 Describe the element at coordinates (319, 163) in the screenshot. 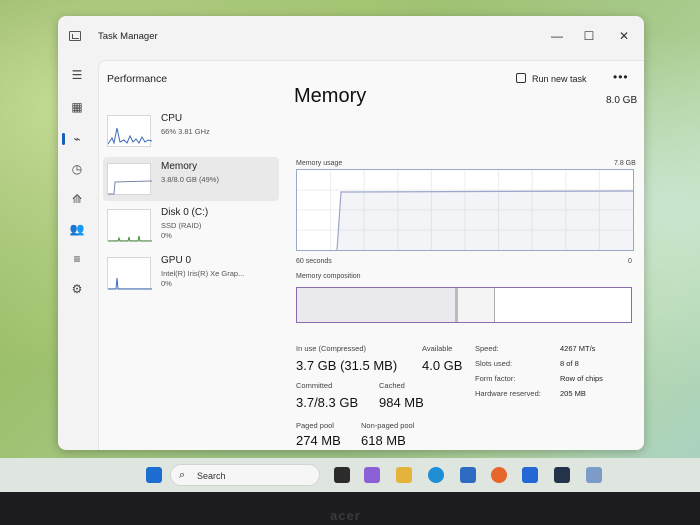

I see `memory-usage-label: Memory usage` at that location.